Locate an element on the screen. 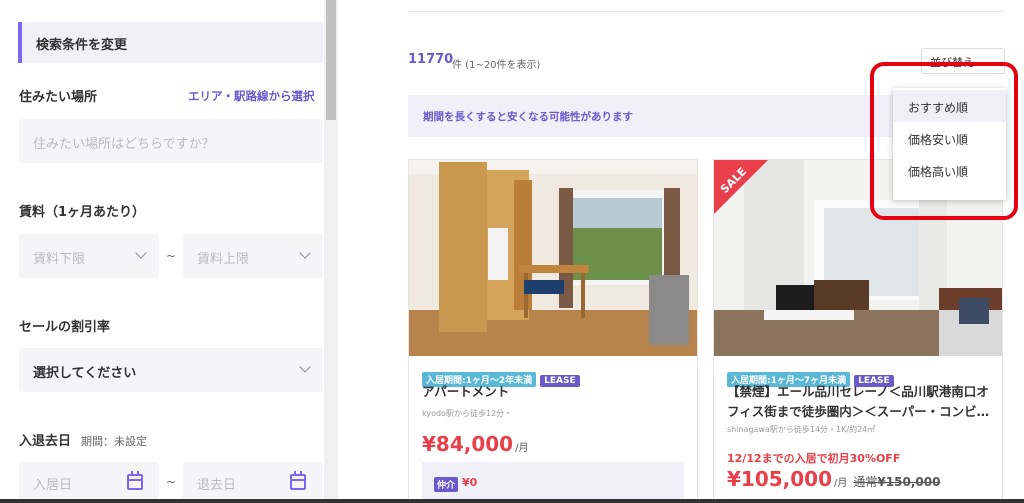  notice-text: 期間を長くすると安くなる可能性があります is located at coordinates (528, 117).